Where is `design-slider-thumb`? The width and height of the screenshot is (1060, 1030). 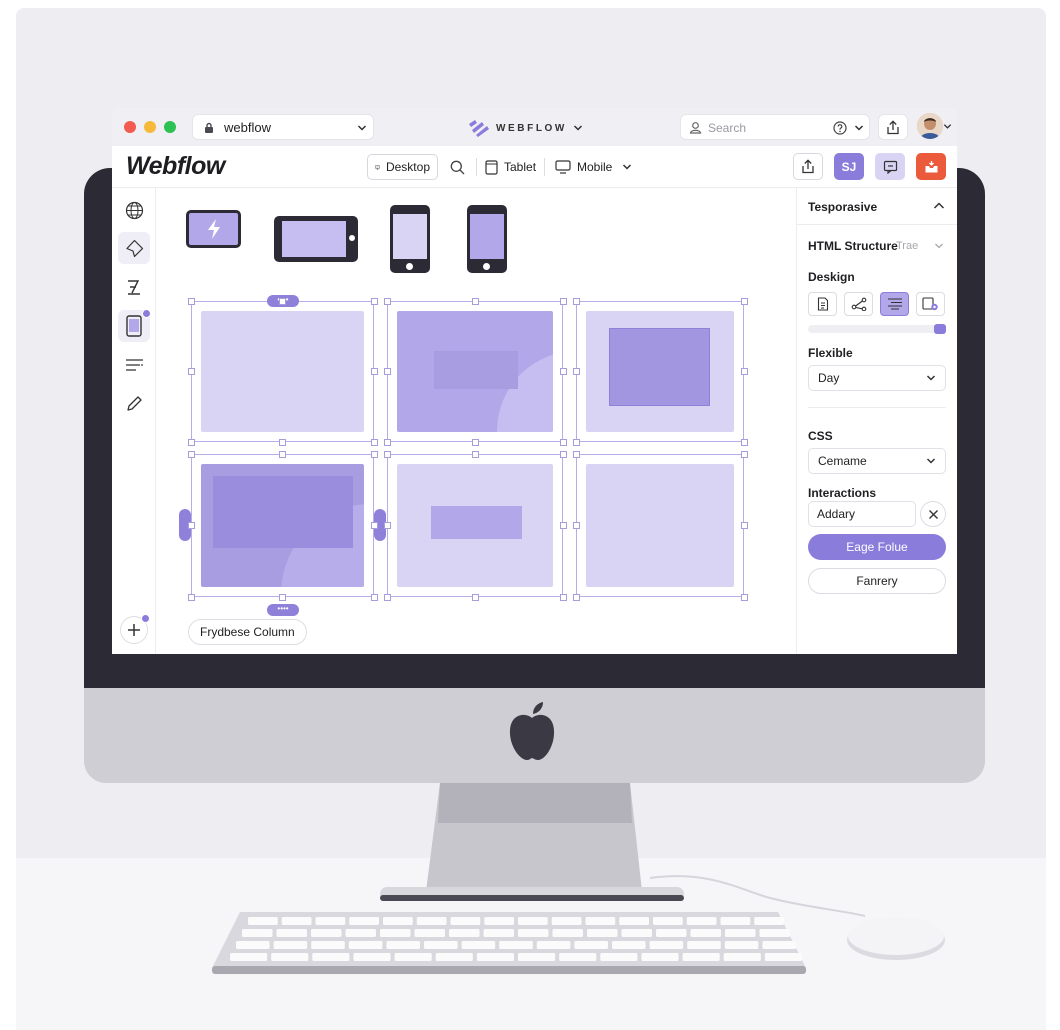 design-slider-thumb is located at coordinates (940, 329).